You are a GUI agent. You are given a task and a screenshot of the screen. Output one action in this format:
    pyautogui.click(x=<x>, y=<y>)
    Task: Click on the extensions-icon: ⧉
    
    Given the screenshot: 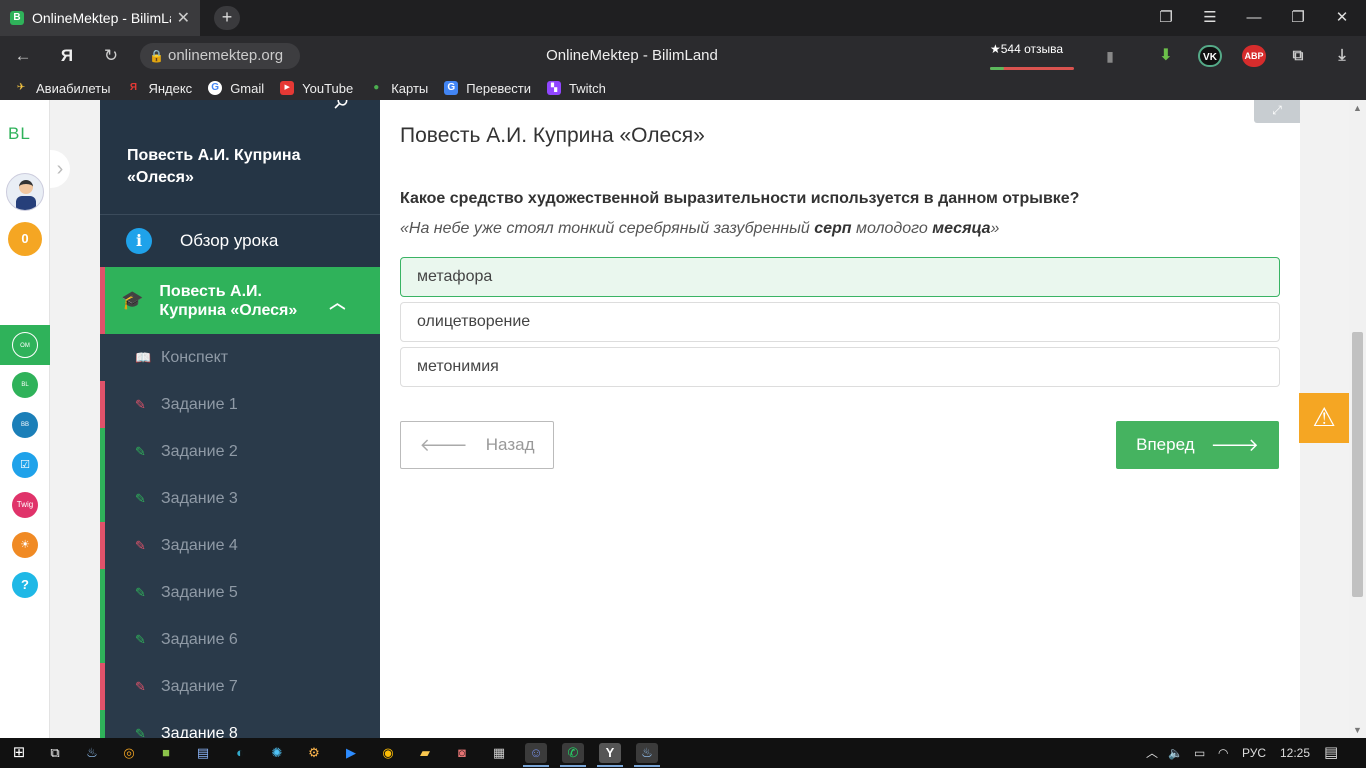 What is the action you would take?
    pyautogui.click(x=1298, y=56)
    